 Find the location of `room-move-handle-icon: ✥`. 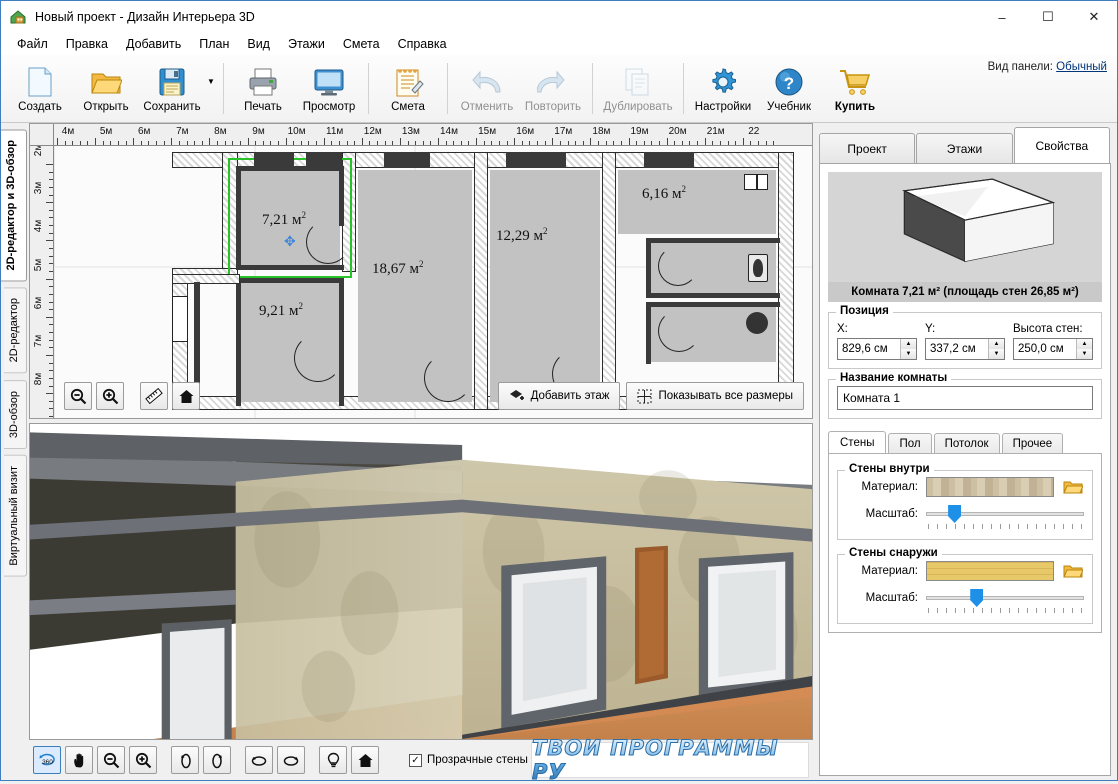

room-move-handle-icon: ✥ is located at coordinates (290, 241).